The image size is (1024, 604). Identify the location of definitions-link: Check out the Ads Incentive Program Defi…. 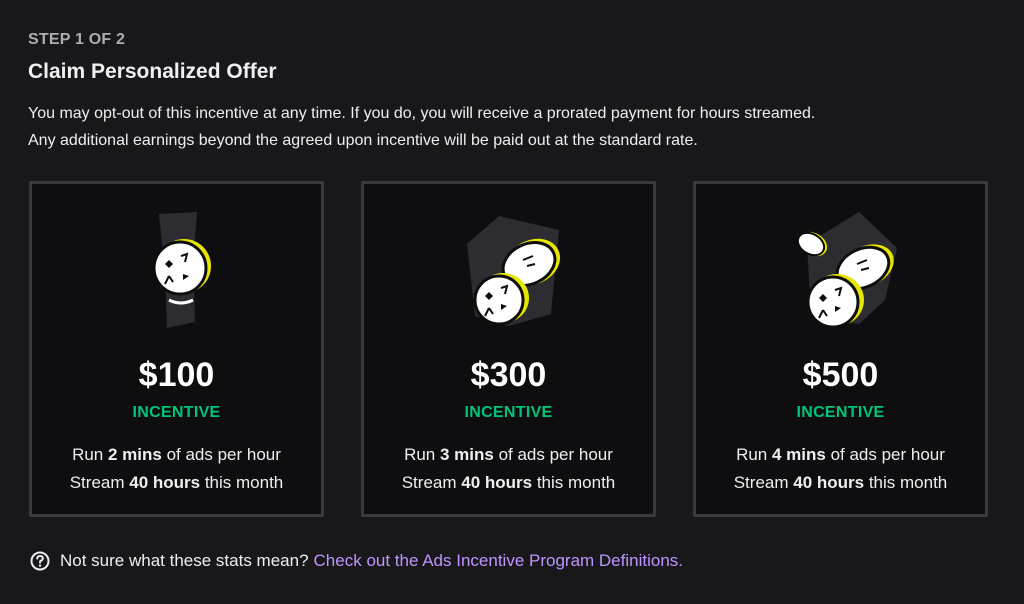
(498, 561).